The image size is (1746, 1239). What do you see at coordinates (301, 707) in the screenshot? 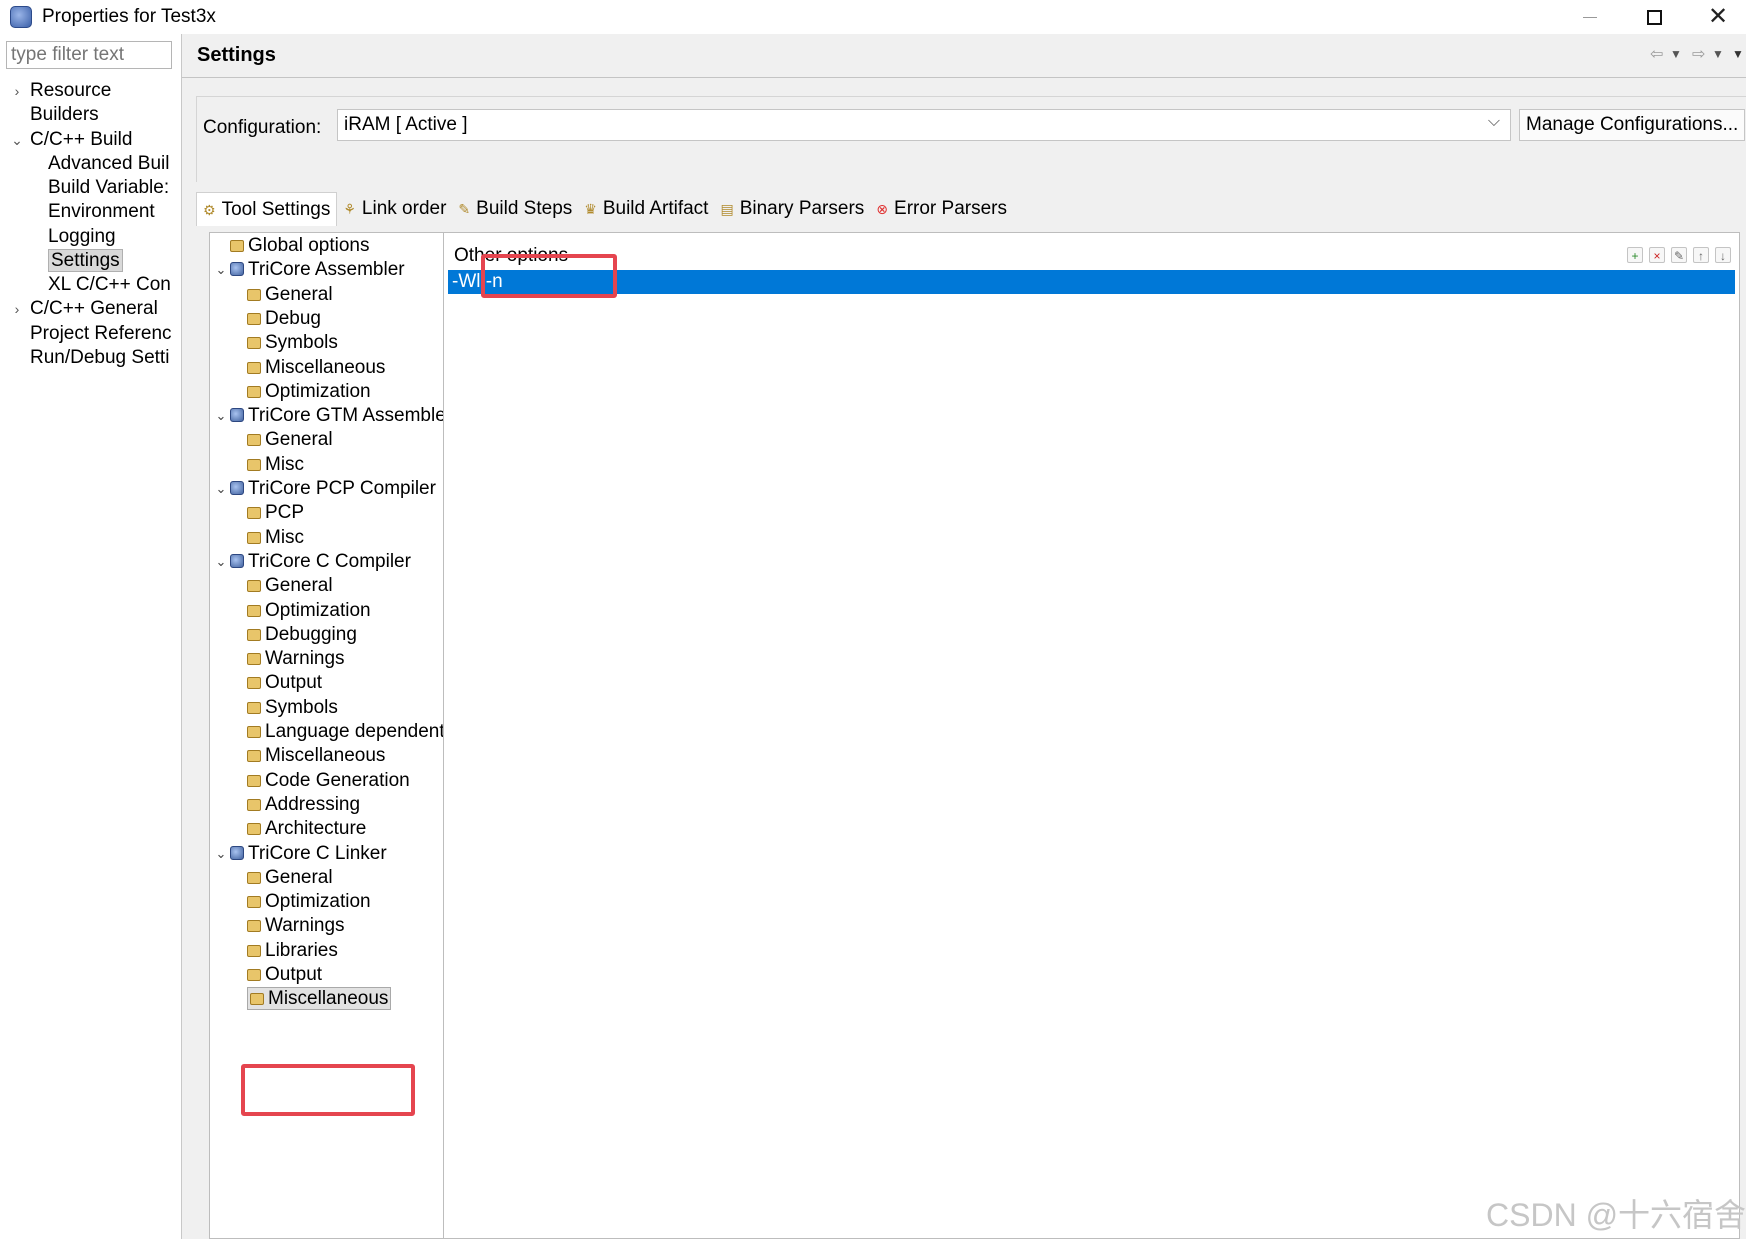
I see `tree-item-label: Symbols` at bounding box center [301, 707].